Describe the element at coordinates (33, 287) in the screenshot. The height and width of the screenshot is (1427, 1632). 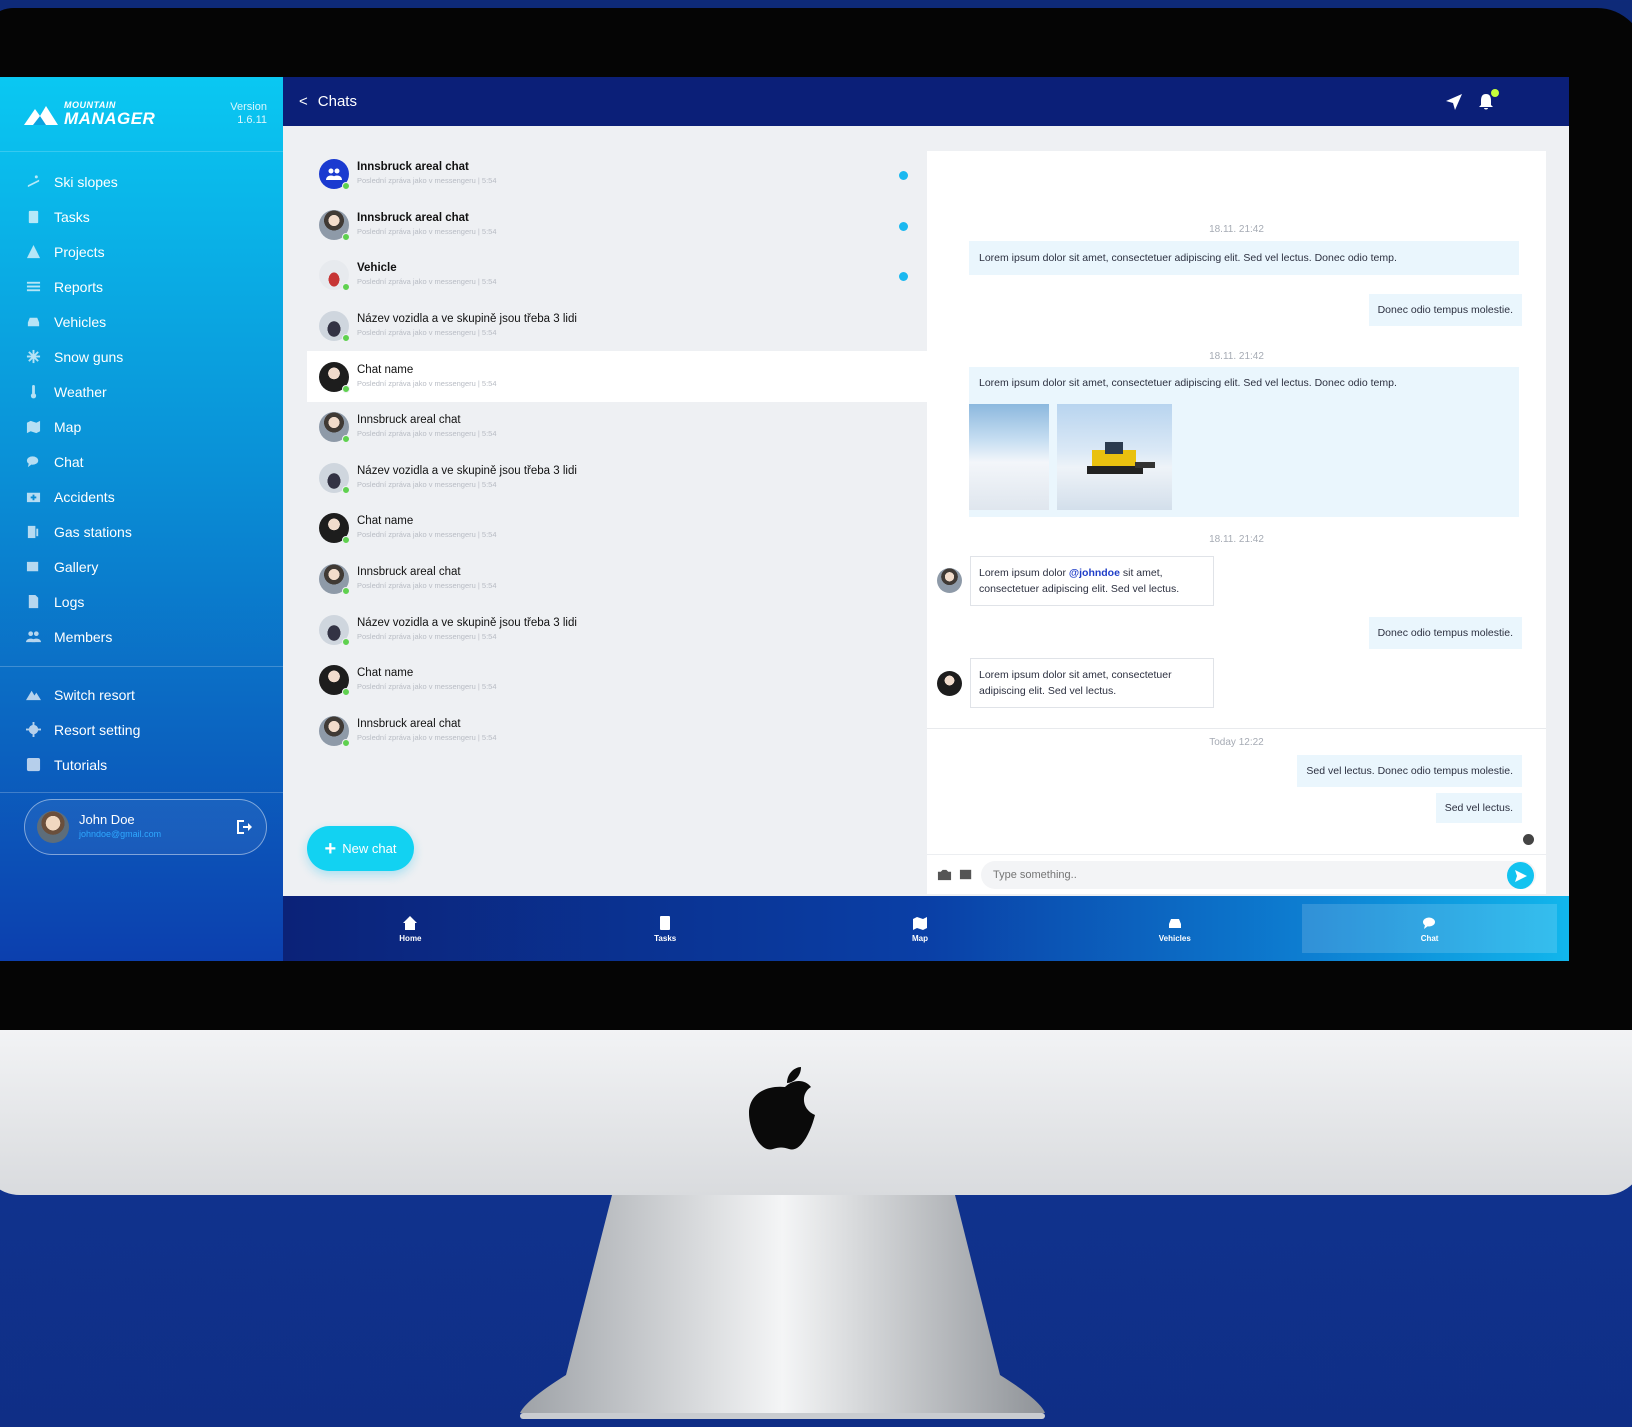
I see `list-icon` at that location.